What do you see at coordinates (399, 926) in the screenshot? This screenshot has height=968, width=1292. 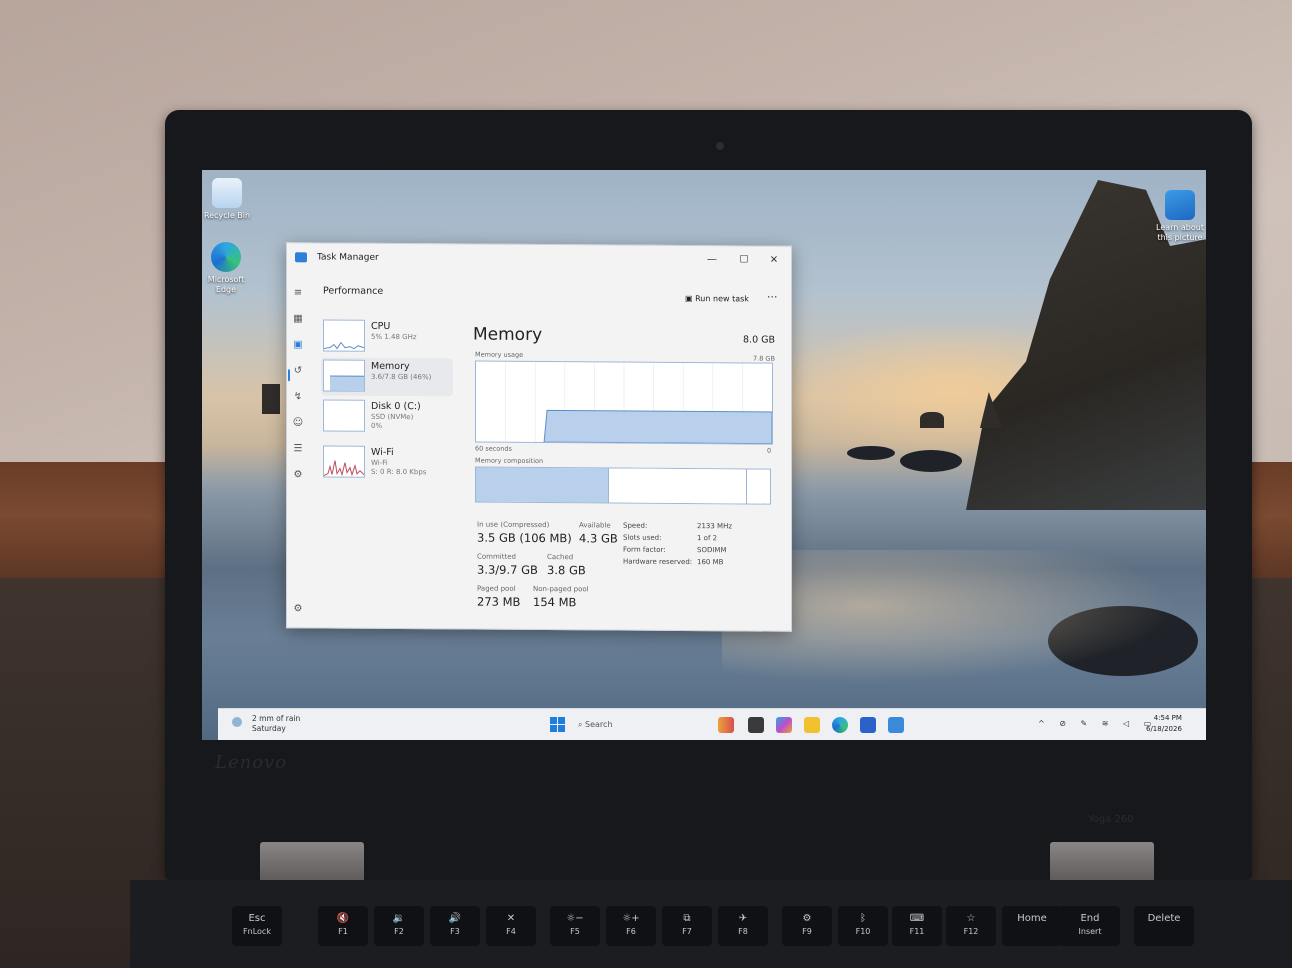 I see `key-f2: 🔉 F2` at bounding box center [399, 926].